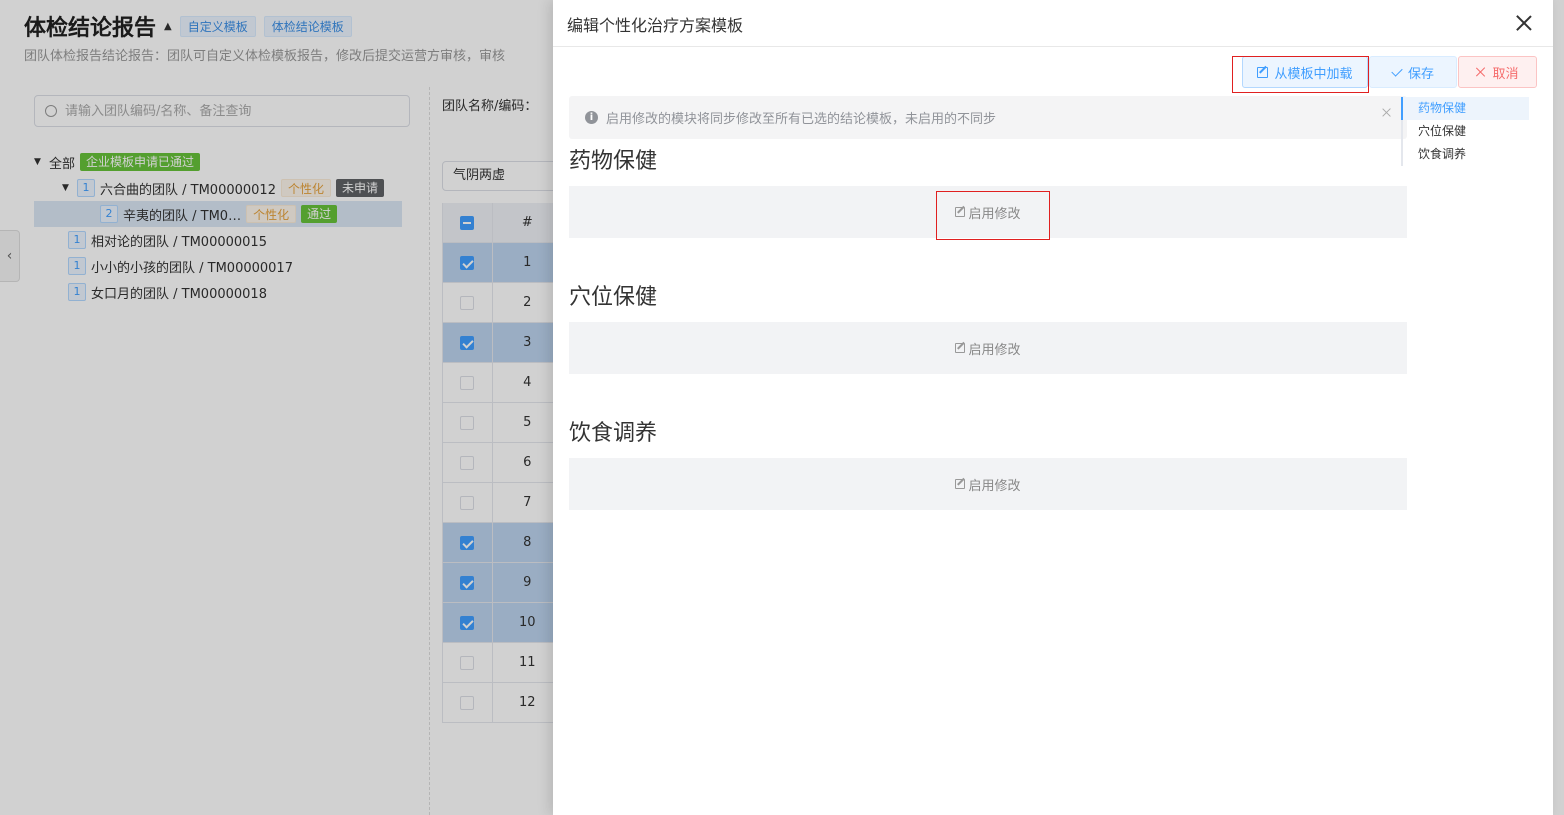  I want to click on cancel-button: 取消, so click(1497, 72).